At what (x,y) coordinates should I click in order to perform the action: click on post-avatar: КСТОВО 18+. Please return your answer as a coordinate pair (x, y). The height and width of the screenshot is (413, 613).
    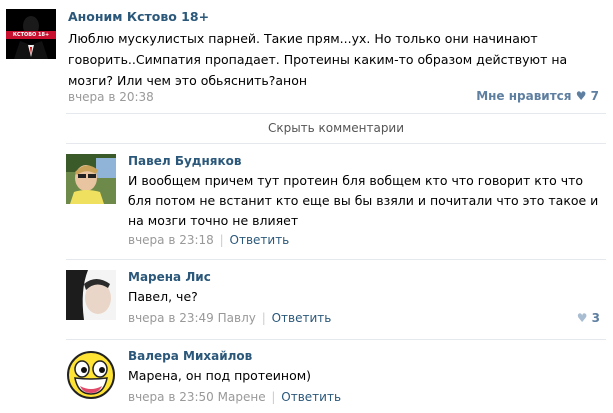
    Looking at the image, I should click on (31, 34).